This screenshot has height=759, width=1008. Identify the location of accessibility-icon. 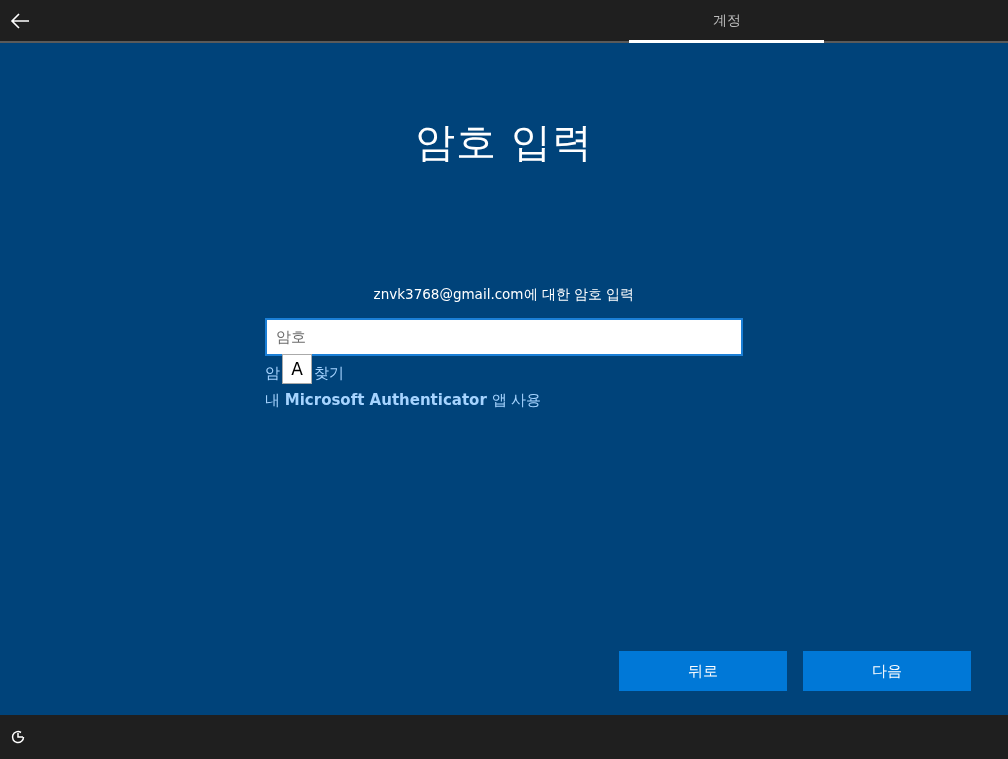
(18, 737).